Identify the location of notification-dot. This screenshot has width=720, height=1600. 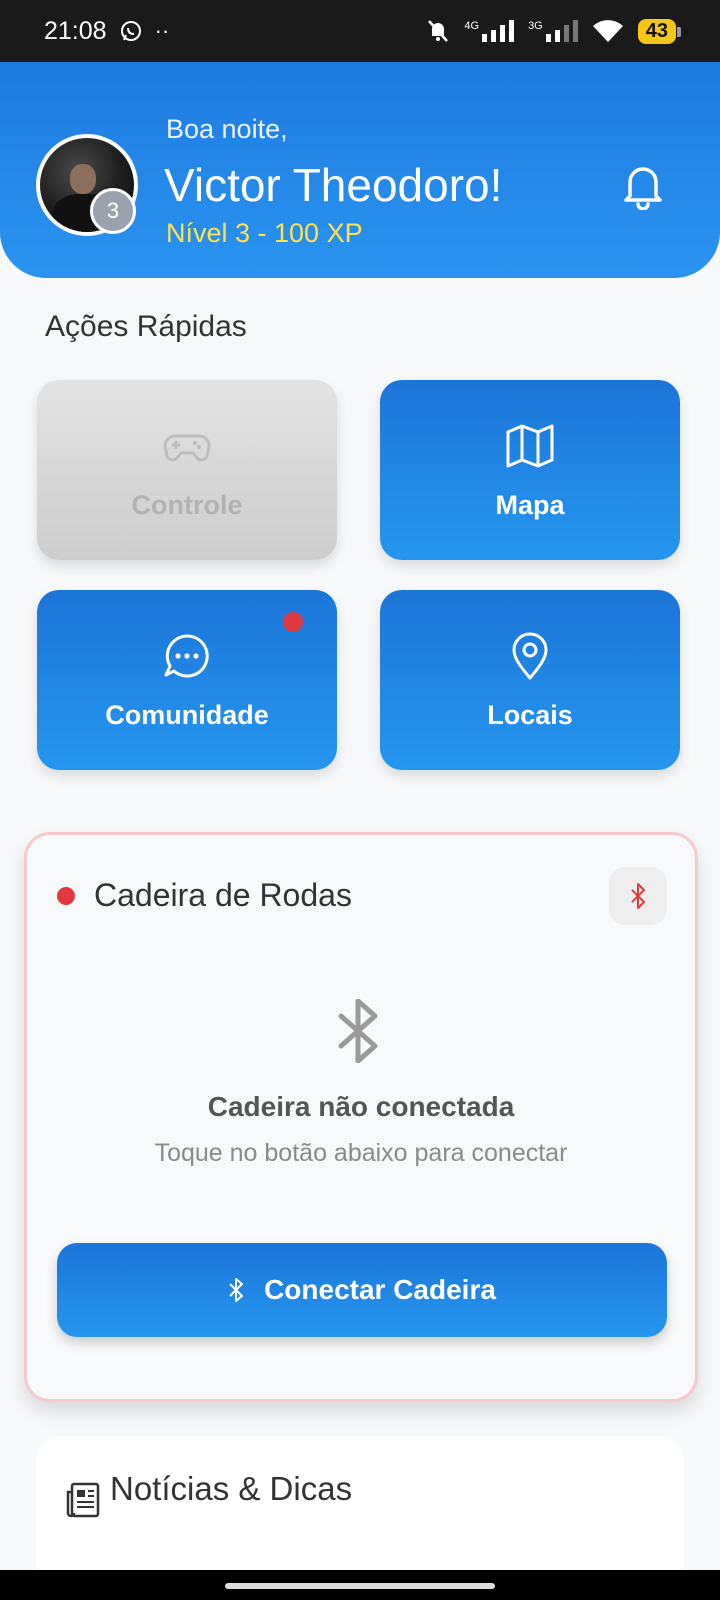
(293, 622).